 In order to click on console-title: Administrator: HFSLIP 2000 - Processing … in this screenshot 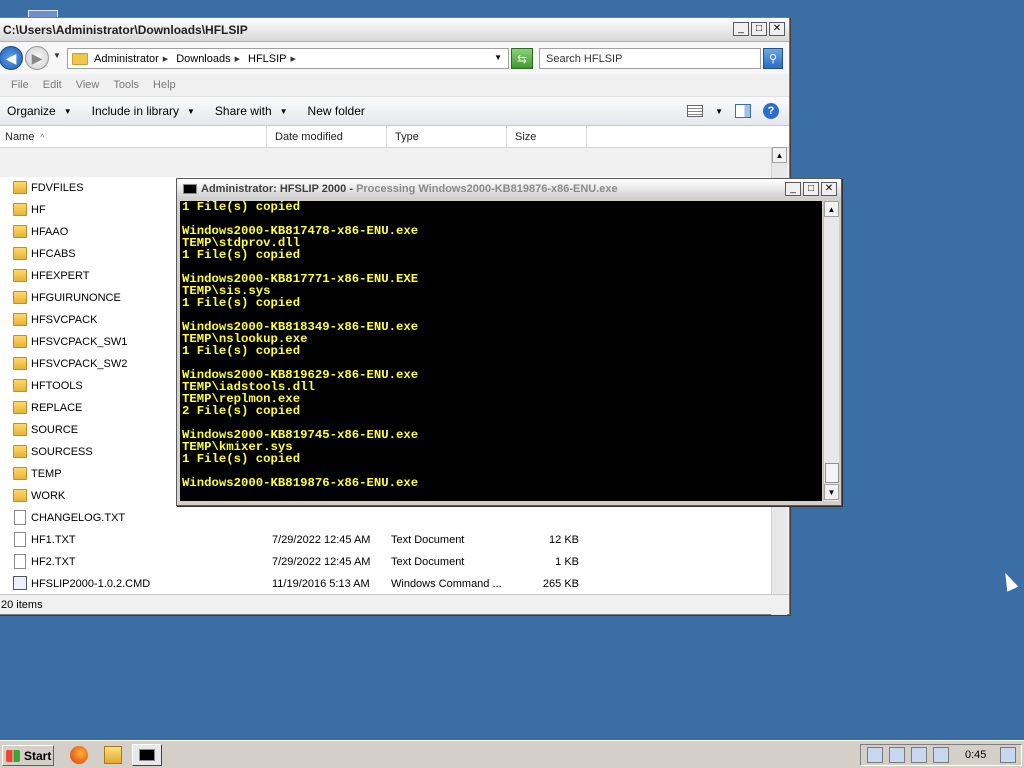, I will do `click(409, 189)`.